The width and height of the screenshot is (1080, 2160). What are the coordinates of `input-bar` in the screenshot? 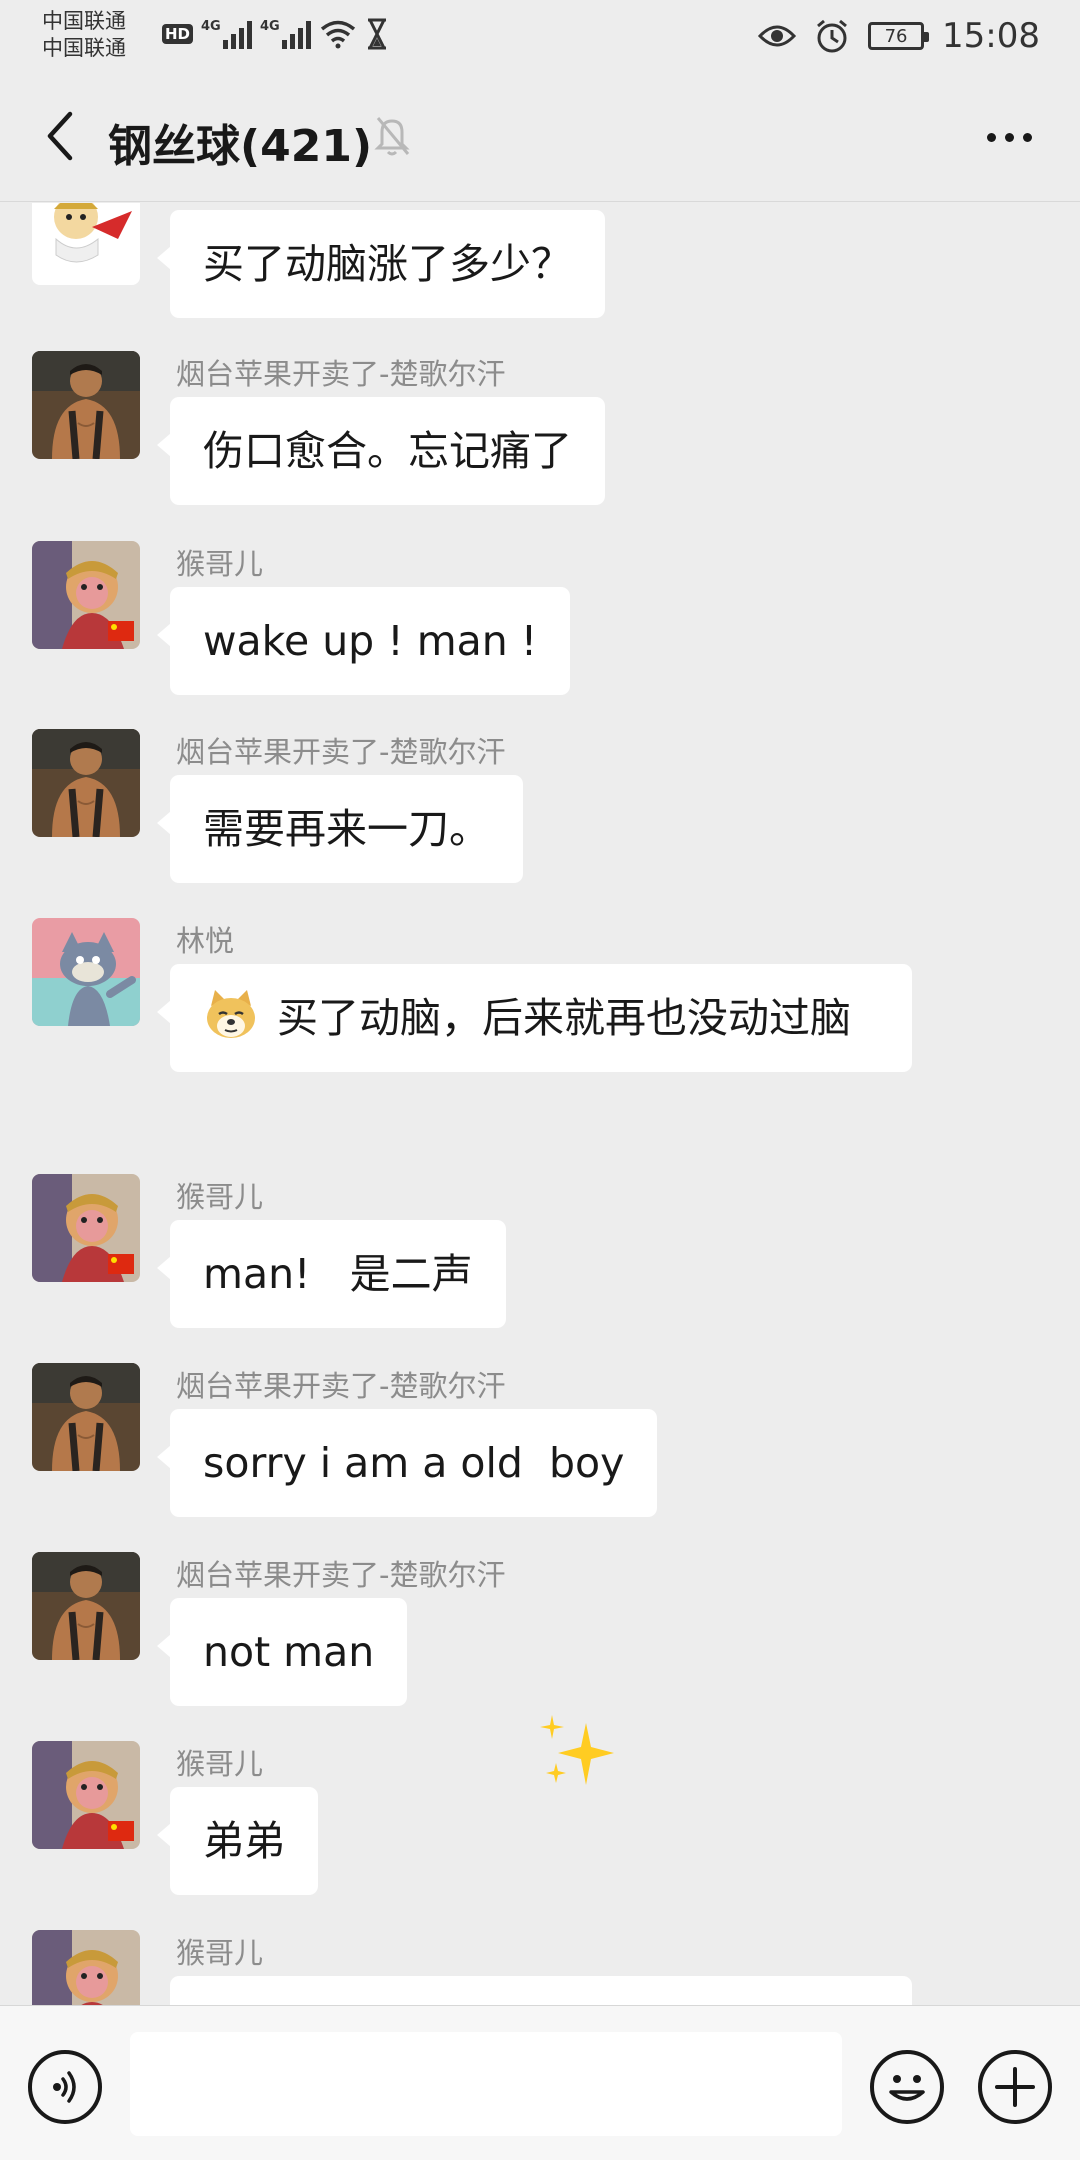 It's located at (540, 2082).